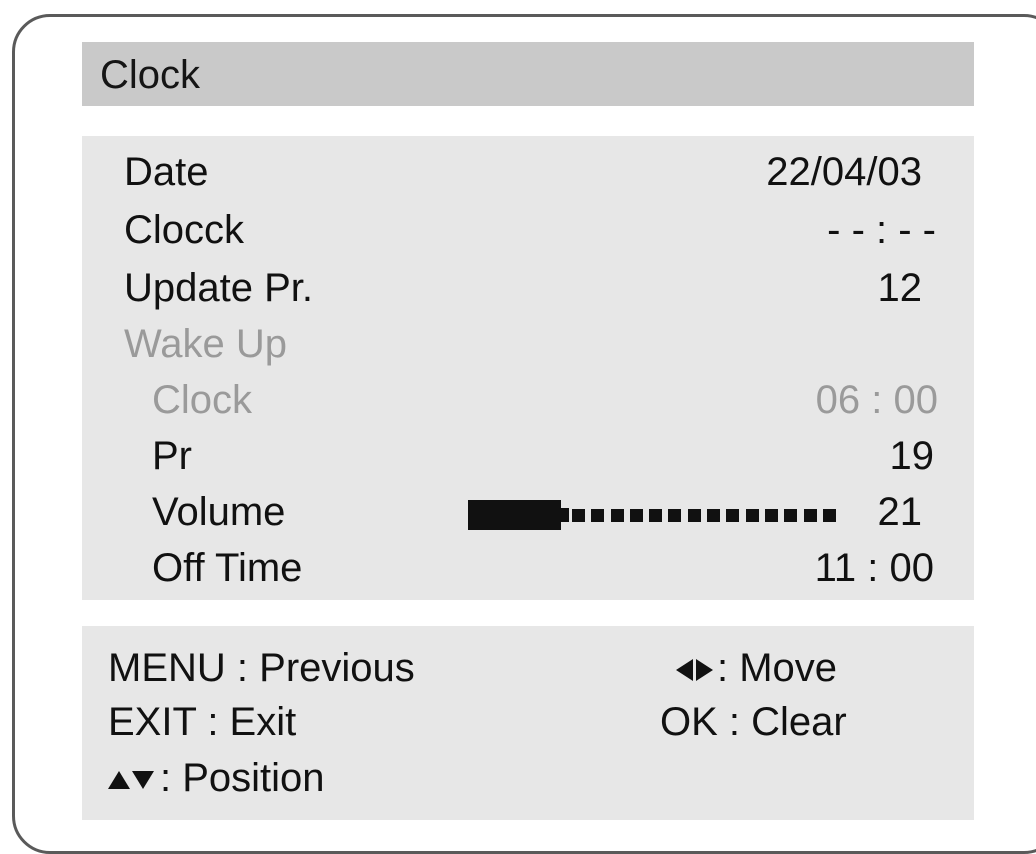 The width and height of the screenshot is (1036, 854). I want to click on clock-row: Clocck - - : - -, so click(528, 233).